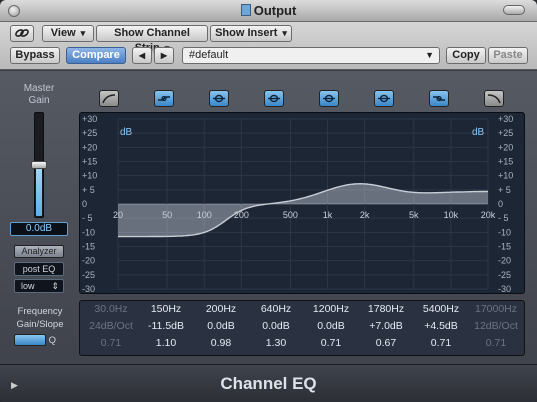 Image resolution: width=537 pixels, height=402 pixels. I want to click on freq-tick-label: 20k, so click(488, 215).